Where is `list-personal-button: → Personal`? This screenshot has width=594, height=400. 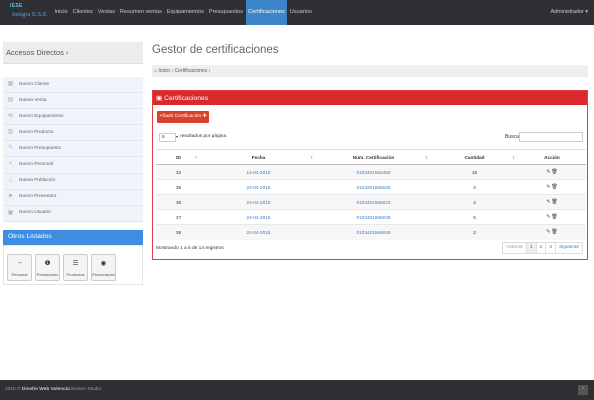 list-personal-button: → Personal is located at coordinates (19, 267).